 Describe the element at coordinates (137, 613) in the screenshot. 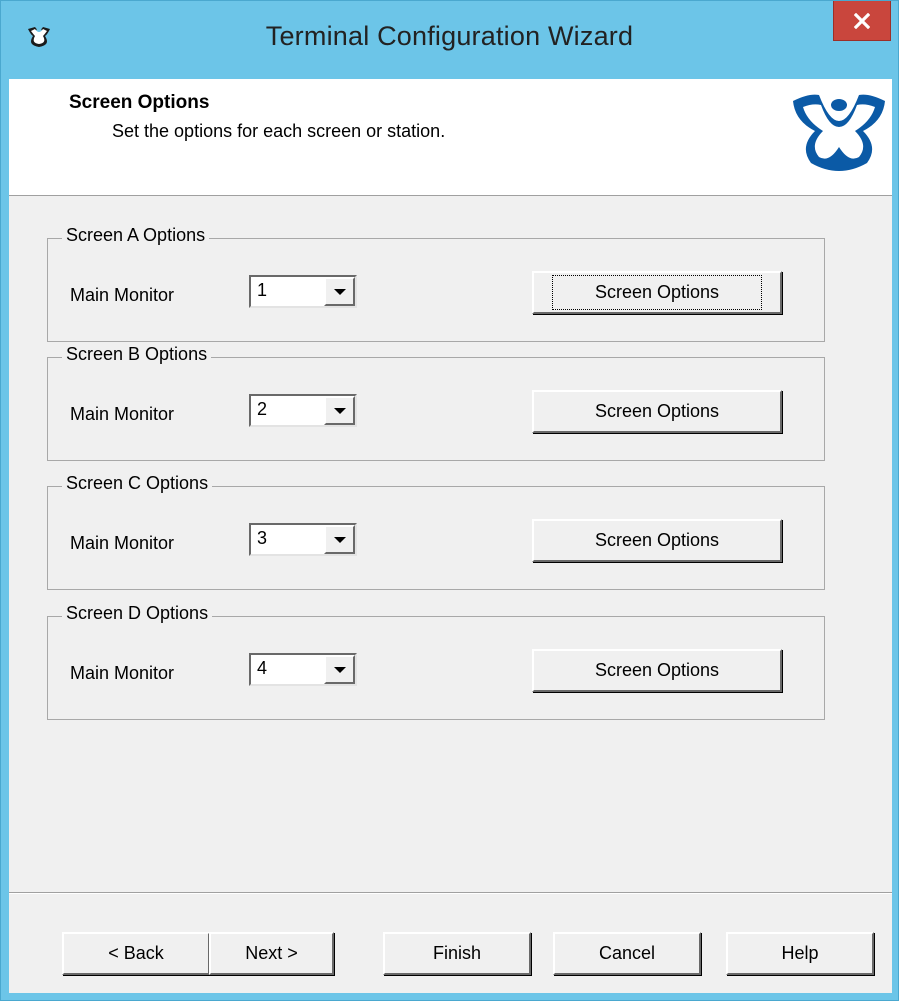

I see `group-label: Screen D Options` at that location.